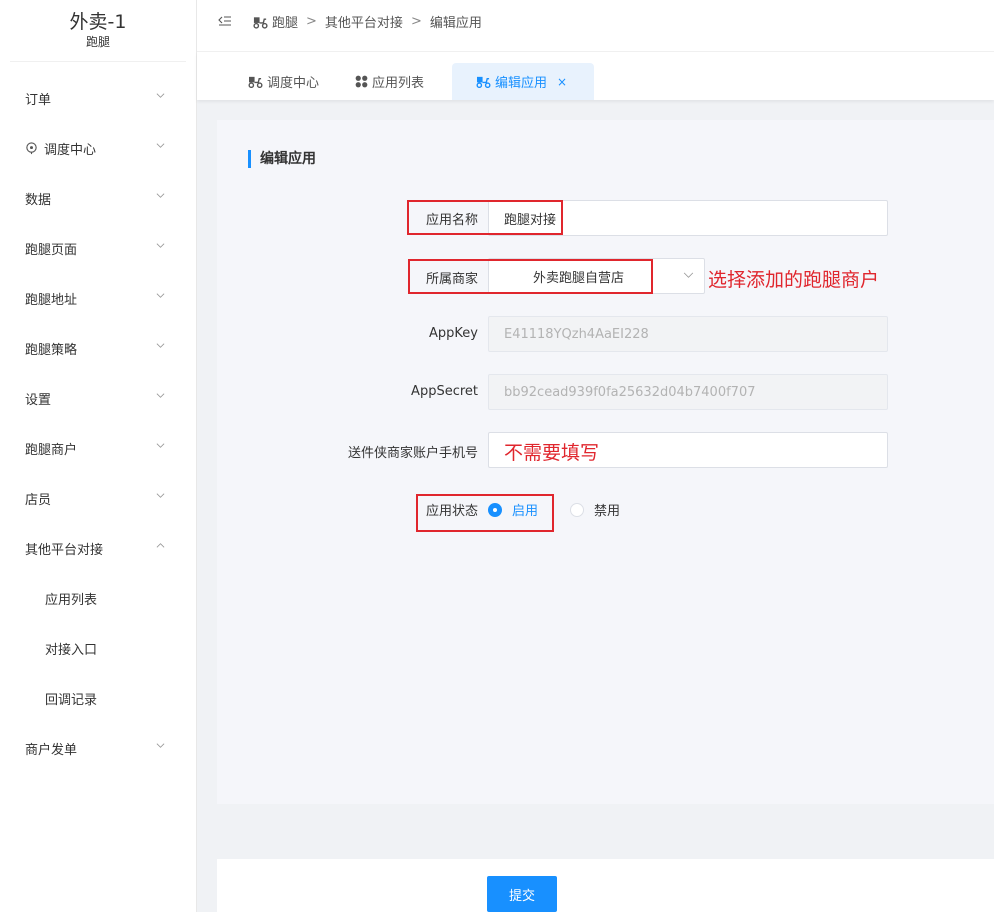  What do you see at coordinates (688, 392) in the screenshot?
I see `appsecret-input: bb92cead939f0fa25632d04b7400f707` at bounding box center [688, 392].